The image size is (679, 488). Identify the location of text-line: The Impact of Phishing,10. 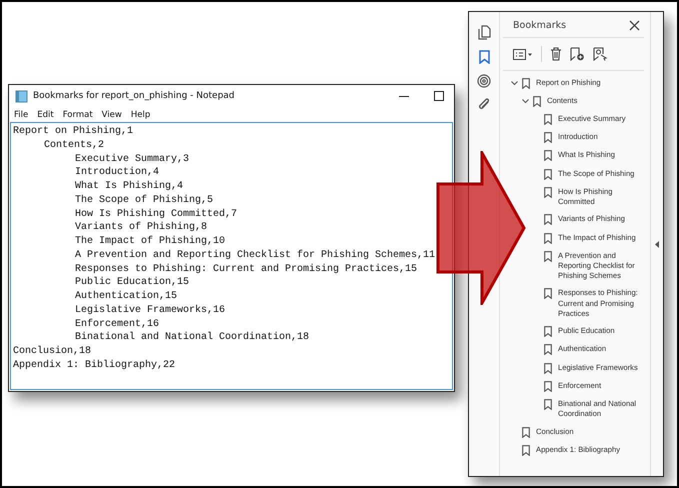
(150, 241).